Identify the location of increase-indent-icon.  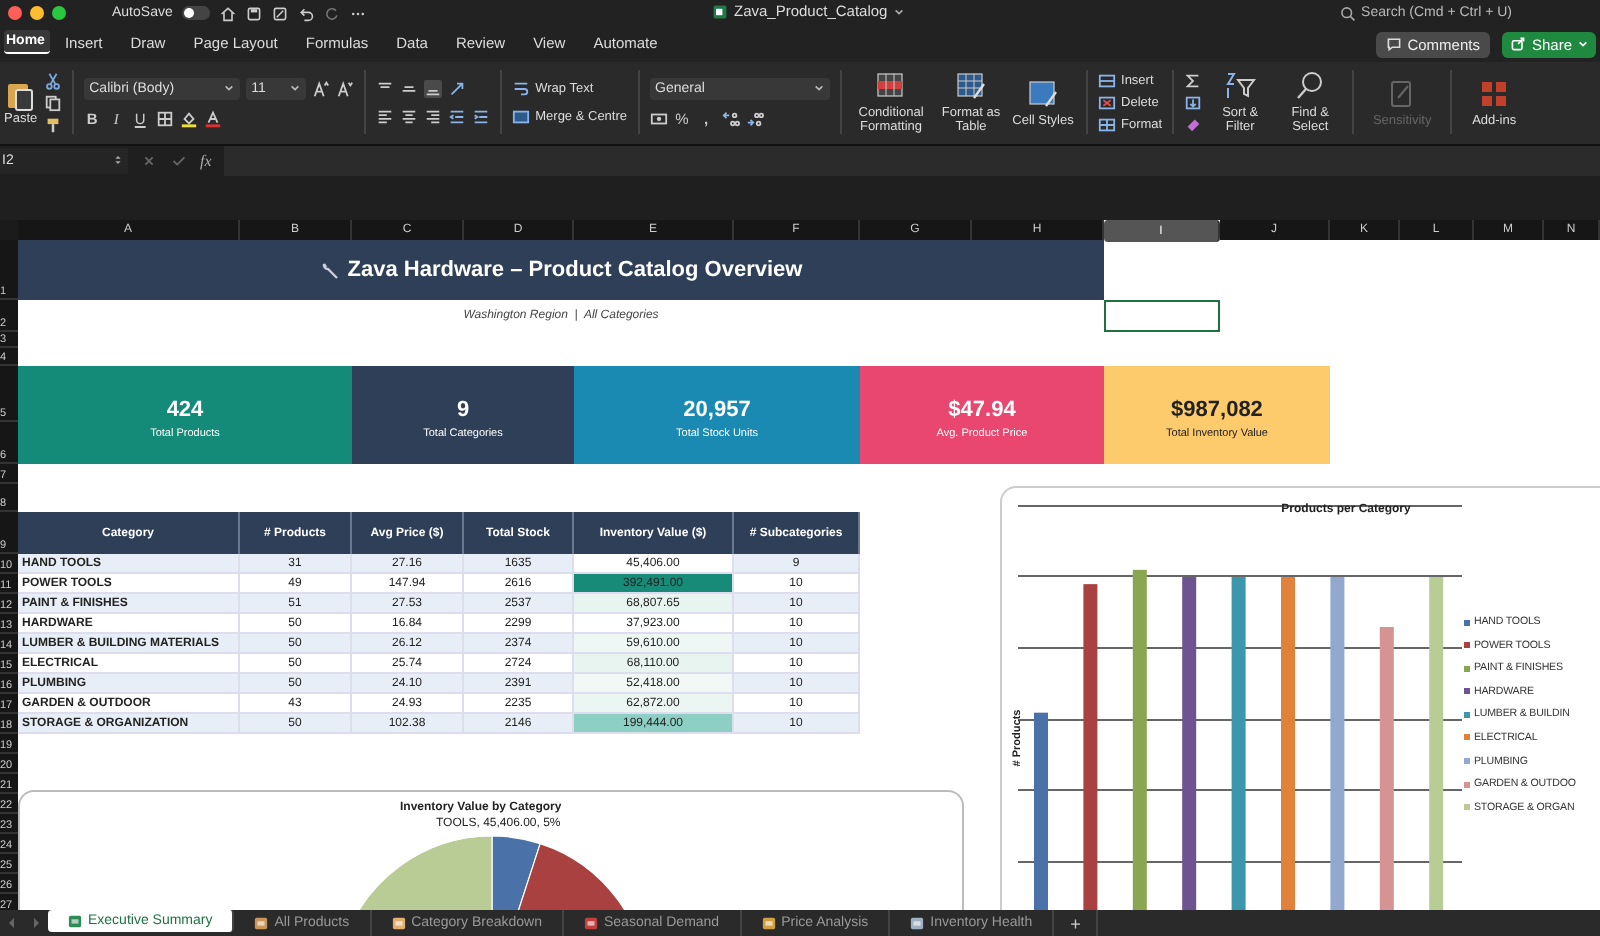
(480, 116).